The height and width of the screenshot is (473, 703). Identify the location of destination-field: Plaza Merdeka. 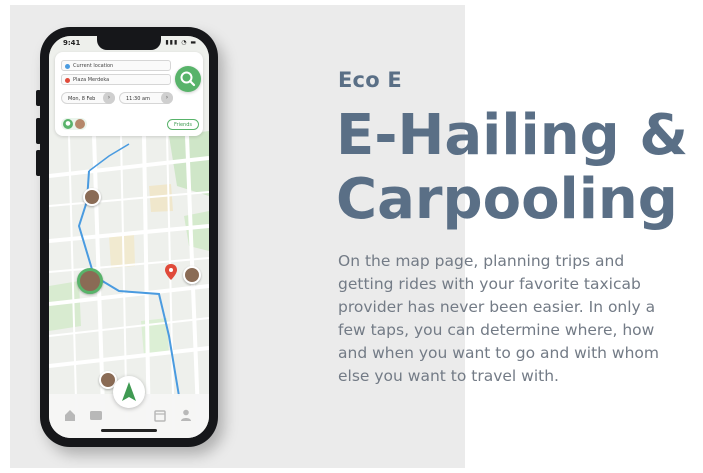
(116, 79).